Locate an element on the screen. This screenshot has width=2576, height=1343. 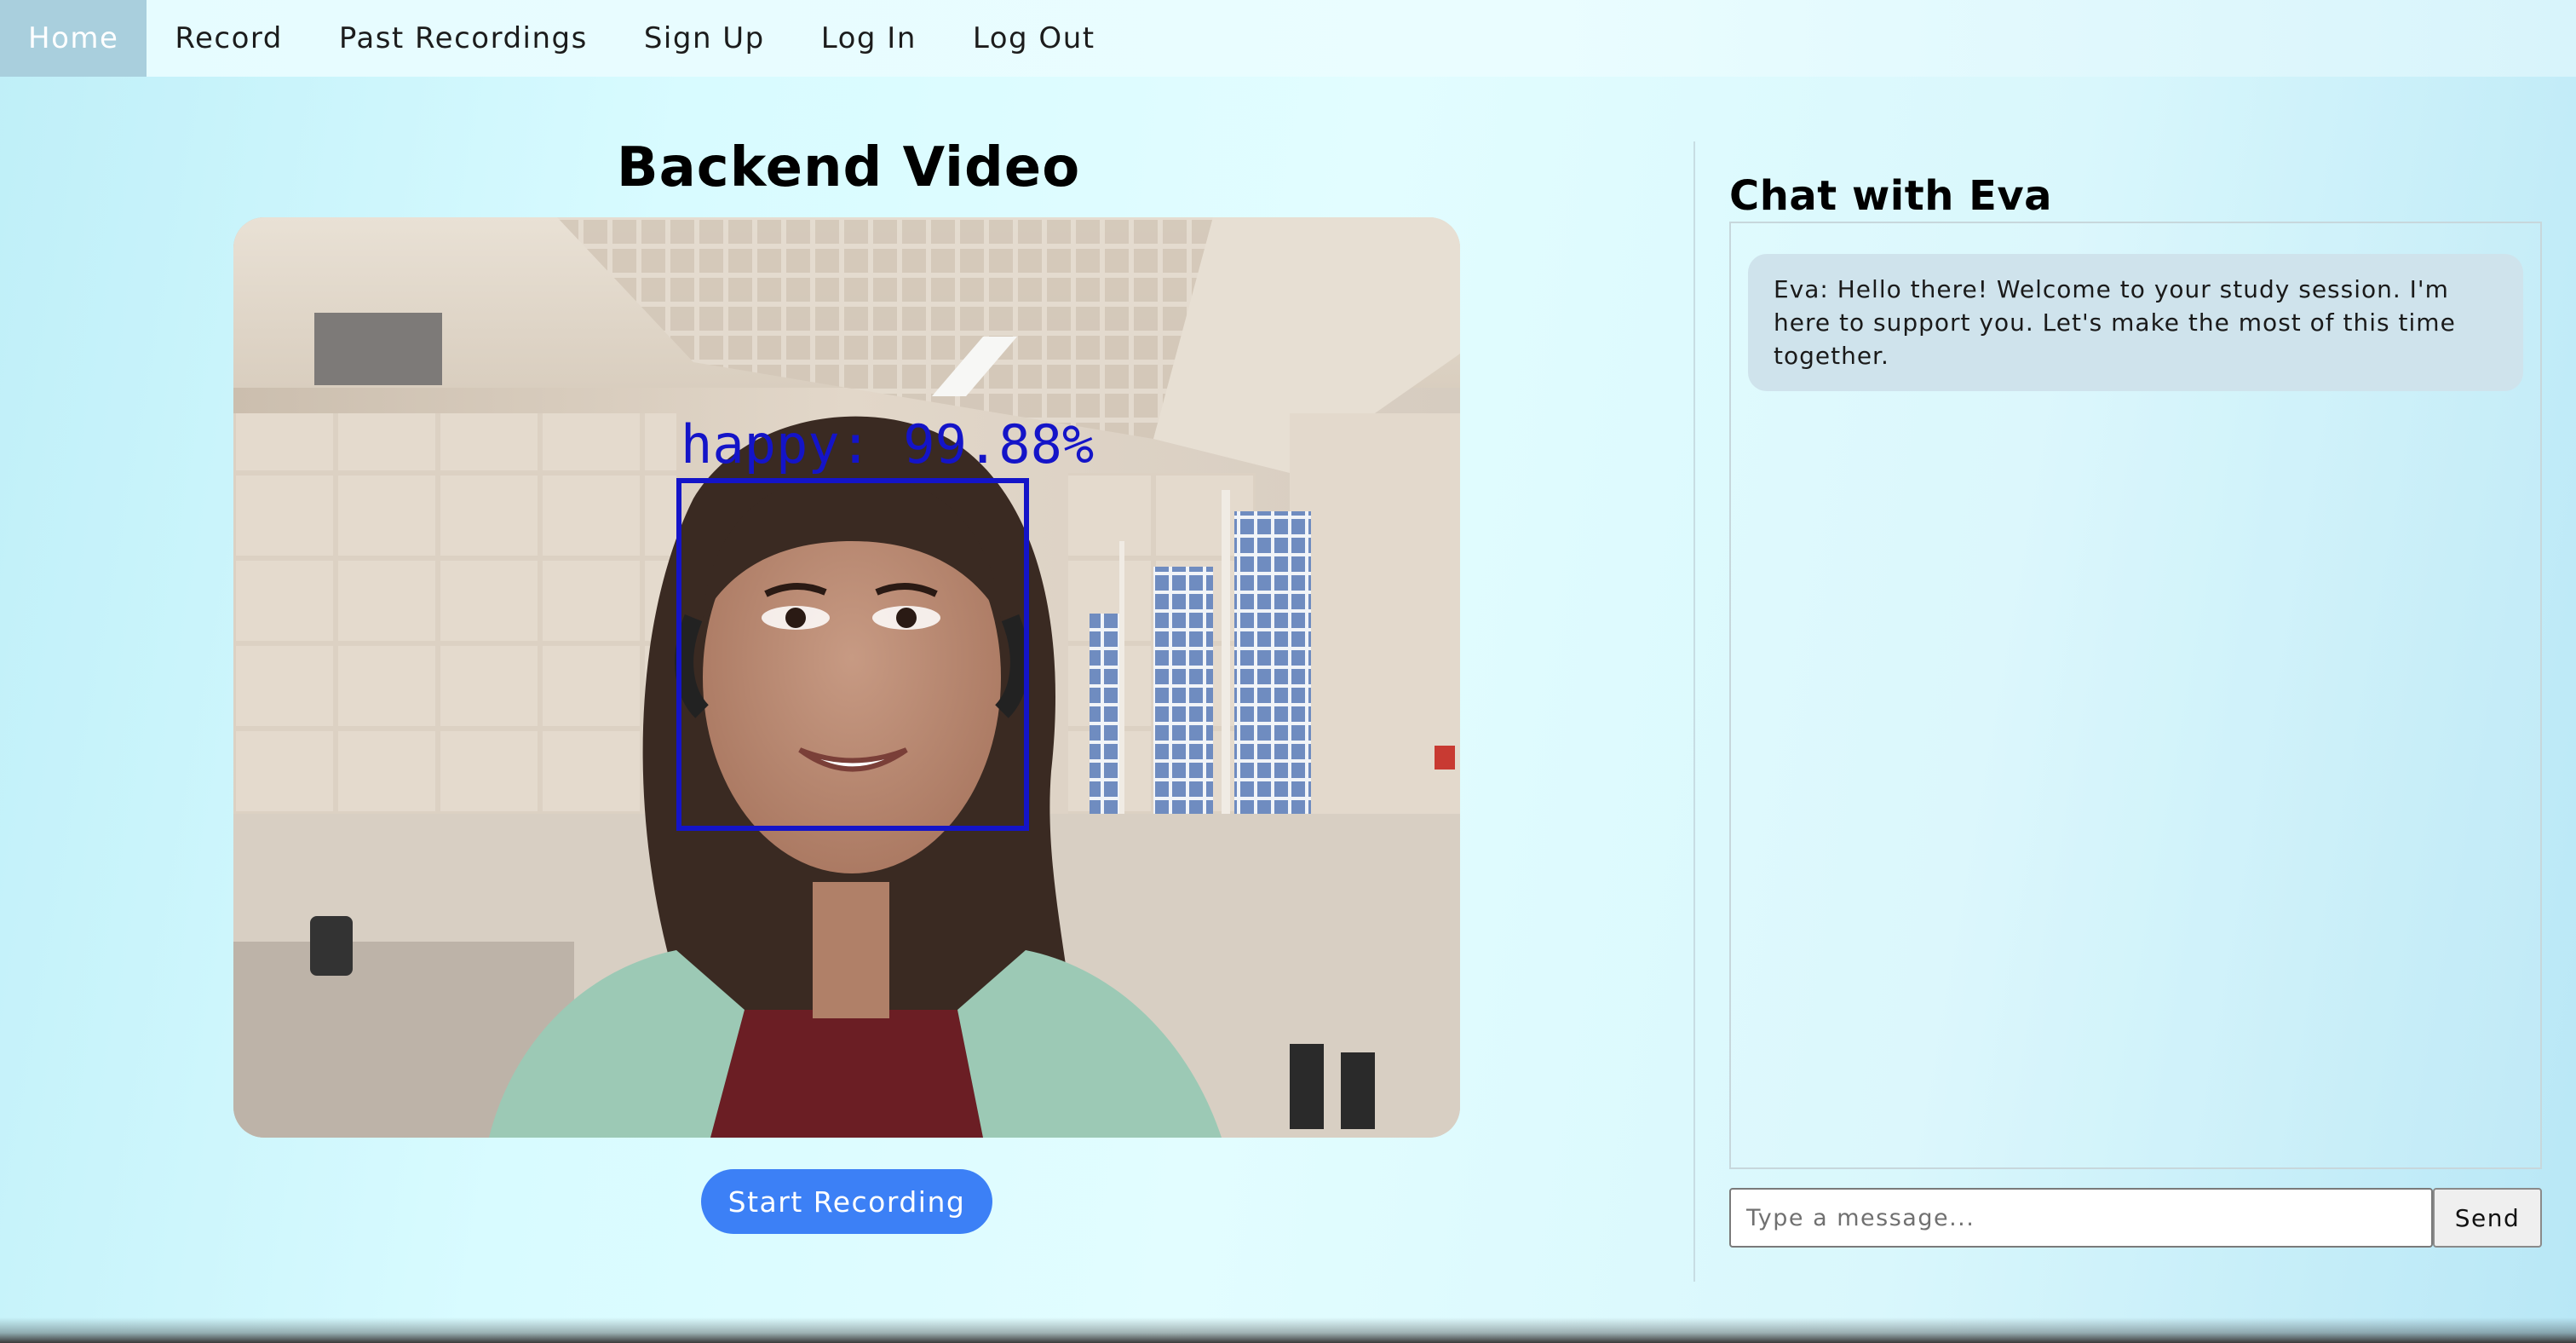
chat-title: Chat with Eva is located at coordinates (1891, 196).